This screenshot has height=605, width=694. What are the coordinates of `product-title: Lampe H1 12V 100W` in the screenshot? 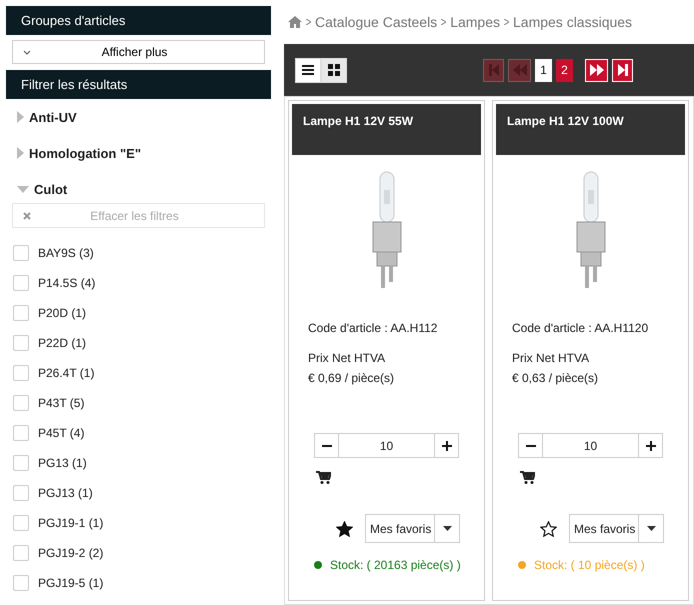 It's located at (590, 129).